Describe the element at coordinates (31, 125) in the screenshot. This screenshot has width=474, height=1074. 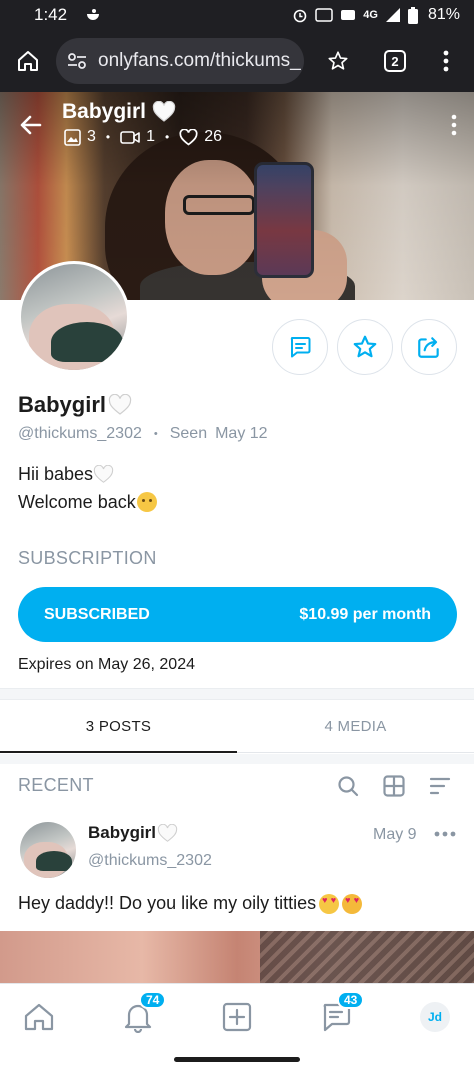
I see `back-arrow-icon` at that location.